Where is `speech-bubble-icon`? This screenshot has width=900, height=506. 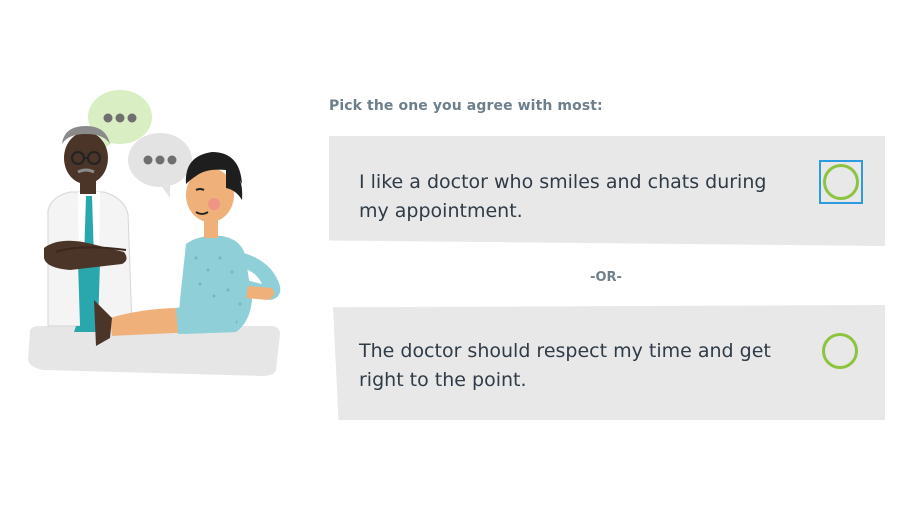 speech-bubble-icon is located at coordinates (160, 165).